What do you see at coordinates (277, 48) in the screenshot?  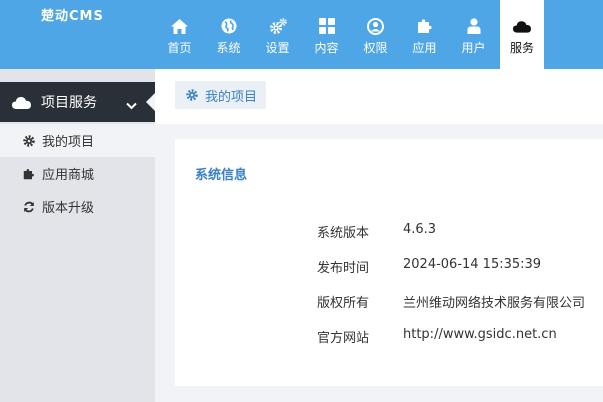 I see `nav-label: 设置` at bounding box center [277, 48].